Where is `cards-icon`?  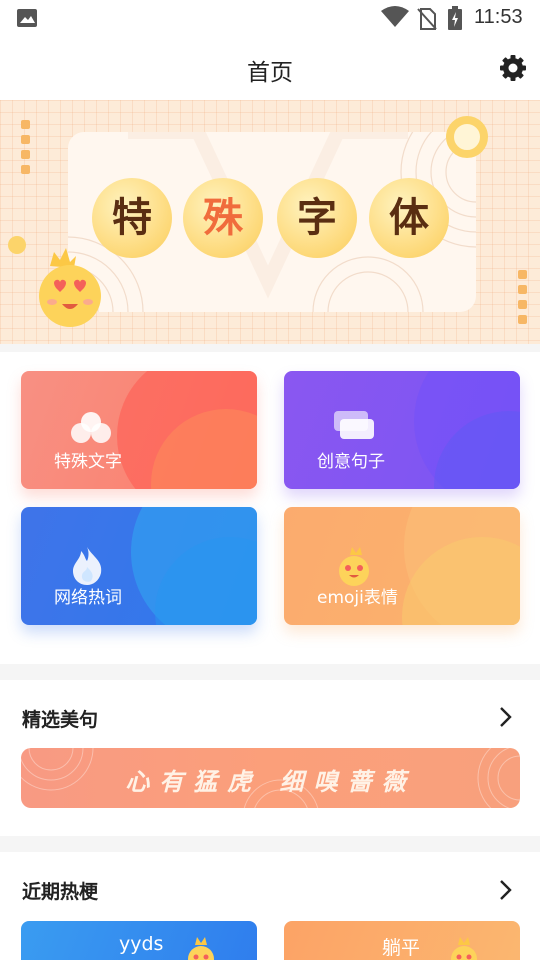 cards-icon is located at coordinates (354, 425).